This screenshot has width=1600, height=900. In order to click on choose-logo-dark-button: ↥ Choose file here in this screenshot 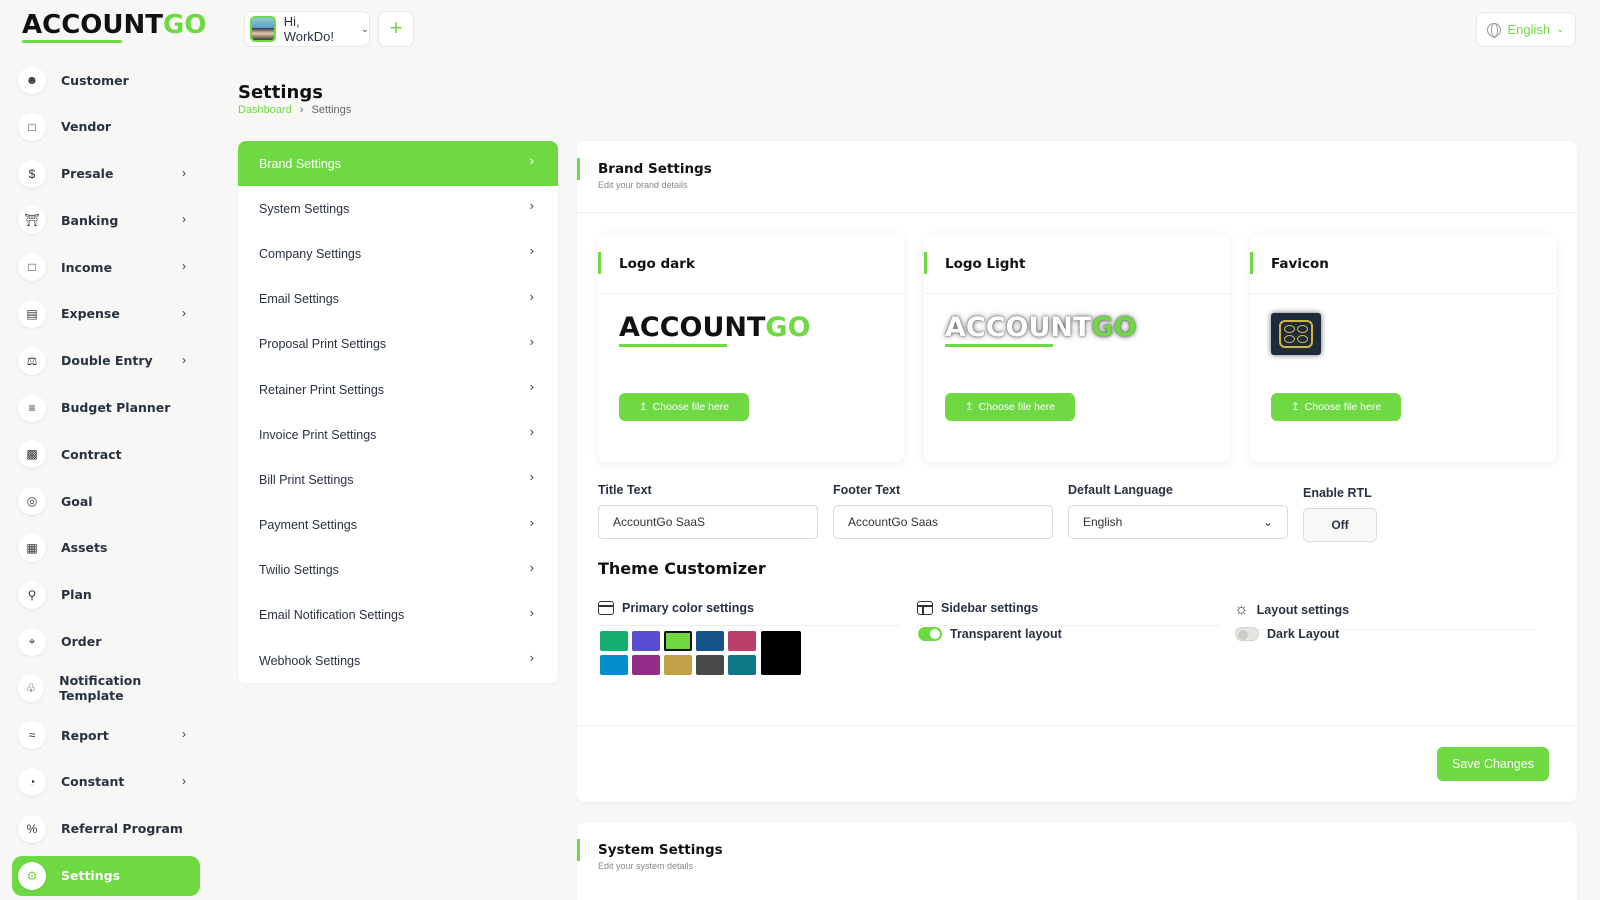, I will do `click(684, 407)`.